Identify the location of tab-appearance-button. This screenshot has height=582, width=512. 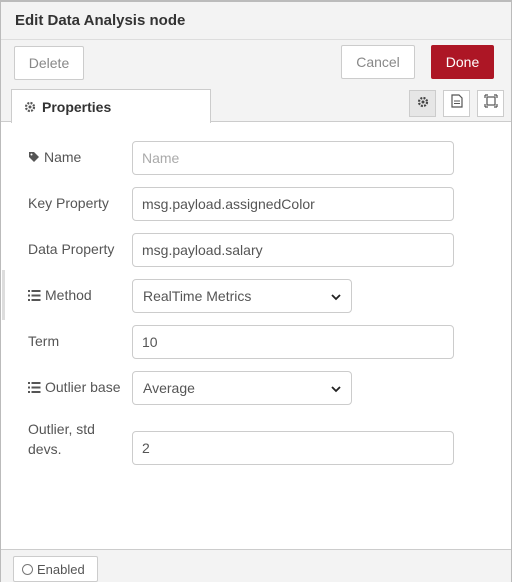
(490, 103).